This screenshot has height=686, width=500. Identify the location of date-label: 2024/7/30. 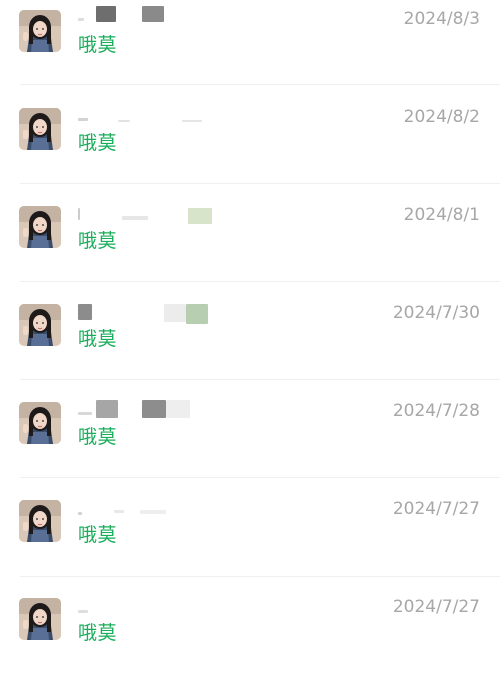
(436, 313).